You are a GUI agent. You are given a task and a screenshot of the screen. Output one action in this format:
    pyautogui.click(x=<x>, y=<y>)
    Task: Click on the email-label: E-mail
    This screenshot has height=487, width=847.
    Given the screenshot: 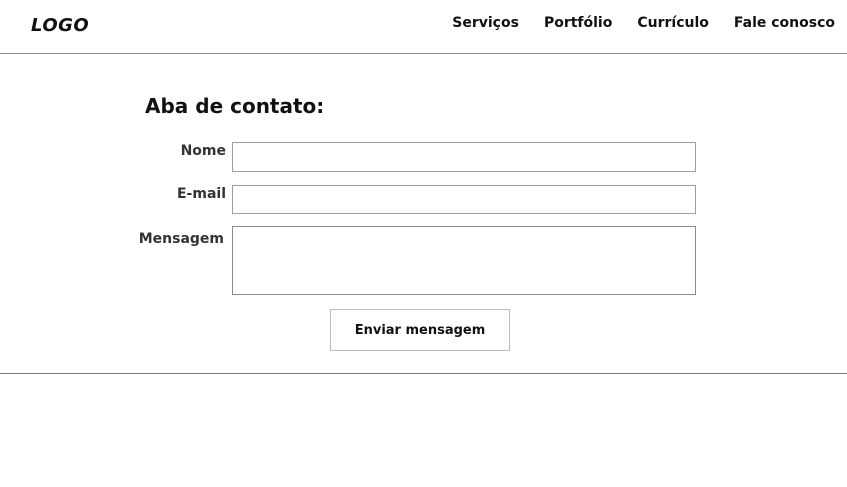 What is the action you would take?
    pyautogui.click(x=201, y=194)
    